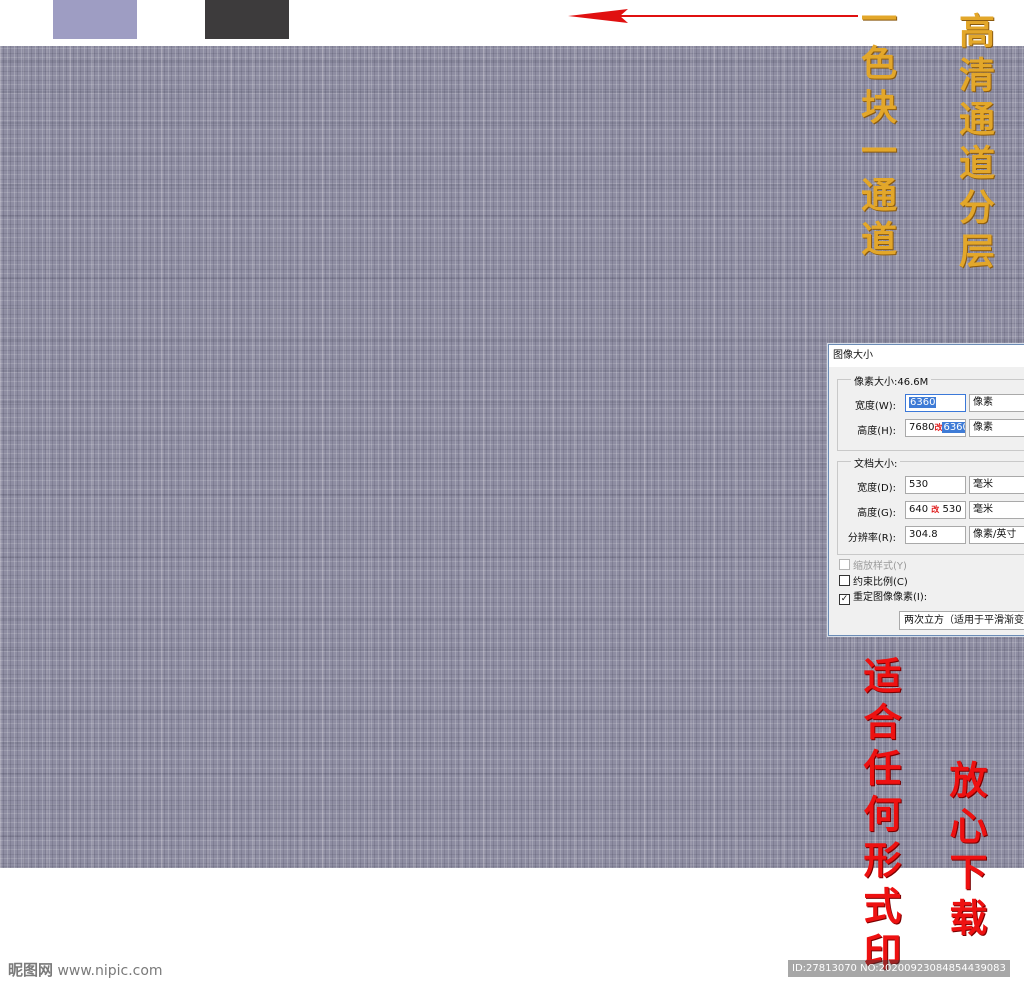 The width and height of the screenshot is (1024, 989). What do you see at coordinates (922, 427) in the screenshot?
I see `pixel-height-old-value: 7680` at bounding box center [922, 427].